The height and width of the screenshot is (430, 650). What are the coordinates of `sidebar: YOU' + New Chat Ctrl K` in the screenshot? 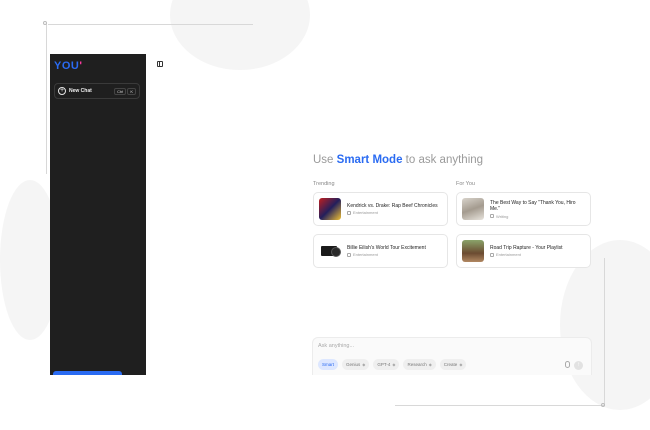 It's located at (98, 214).